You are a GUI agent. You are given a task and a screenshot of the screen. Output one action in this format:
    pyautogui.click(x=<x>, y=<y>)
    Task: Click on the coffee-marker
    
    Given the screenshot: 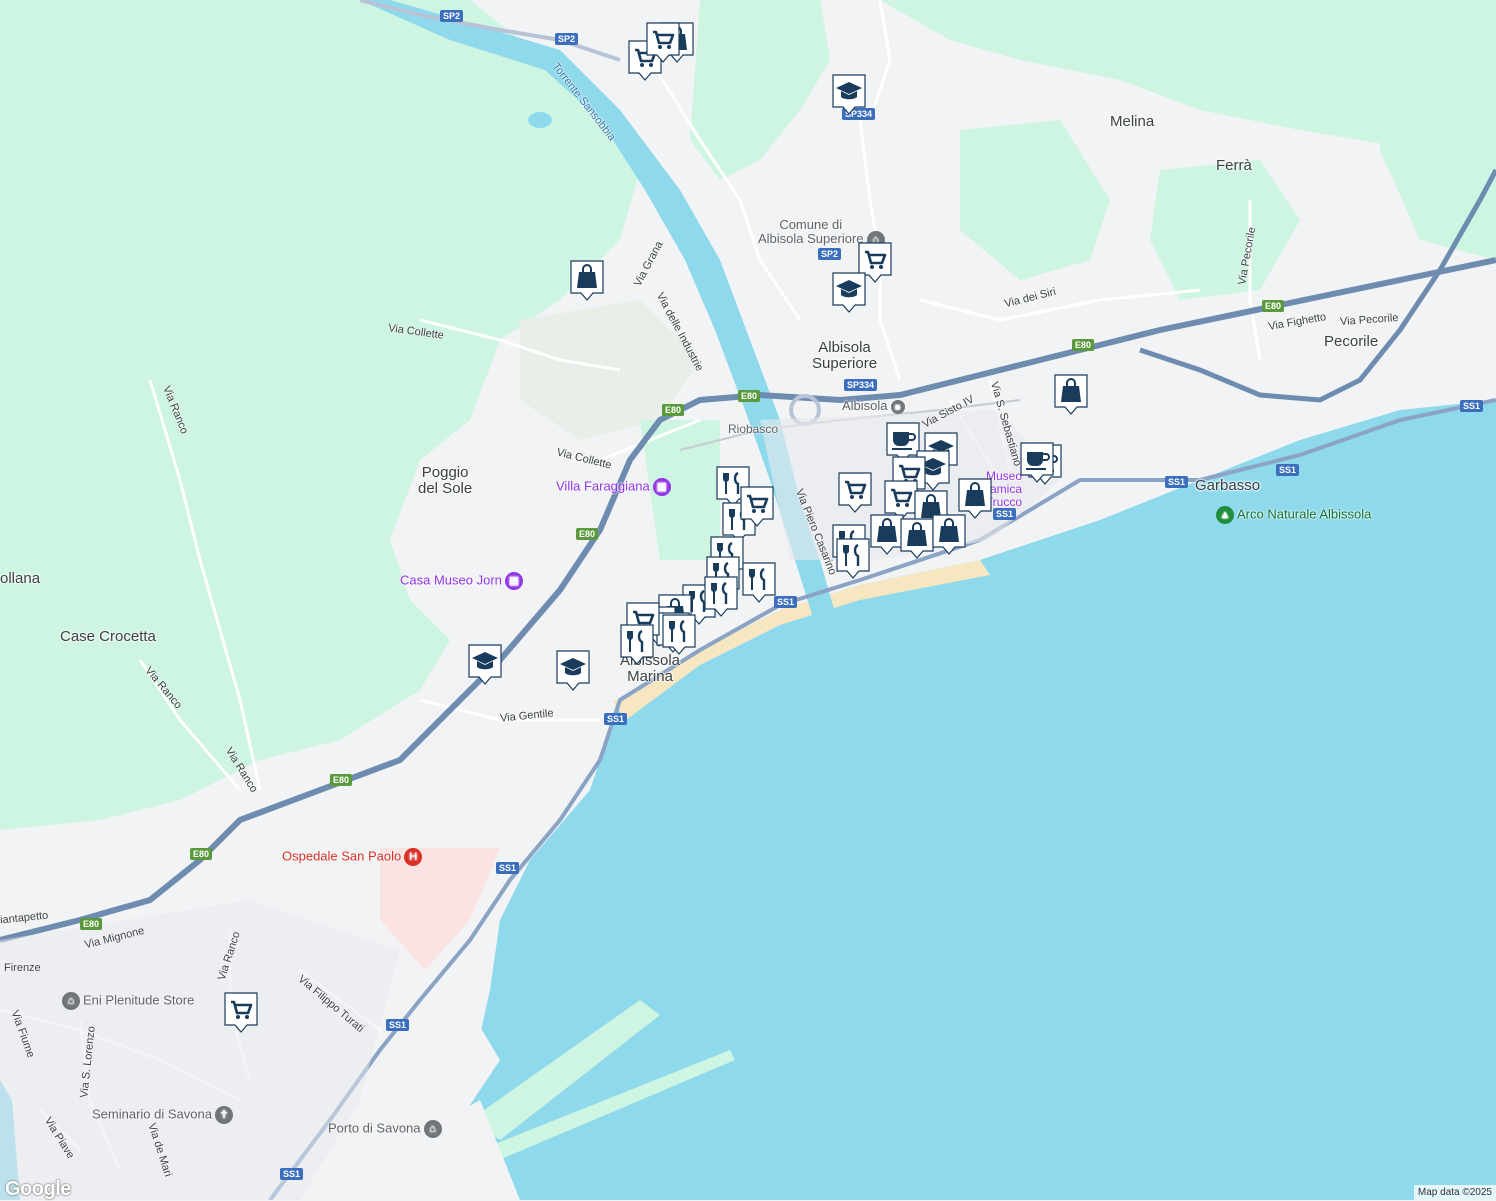 What is the action you would take?
    pyautogui.click(x=1037, y=462)
    